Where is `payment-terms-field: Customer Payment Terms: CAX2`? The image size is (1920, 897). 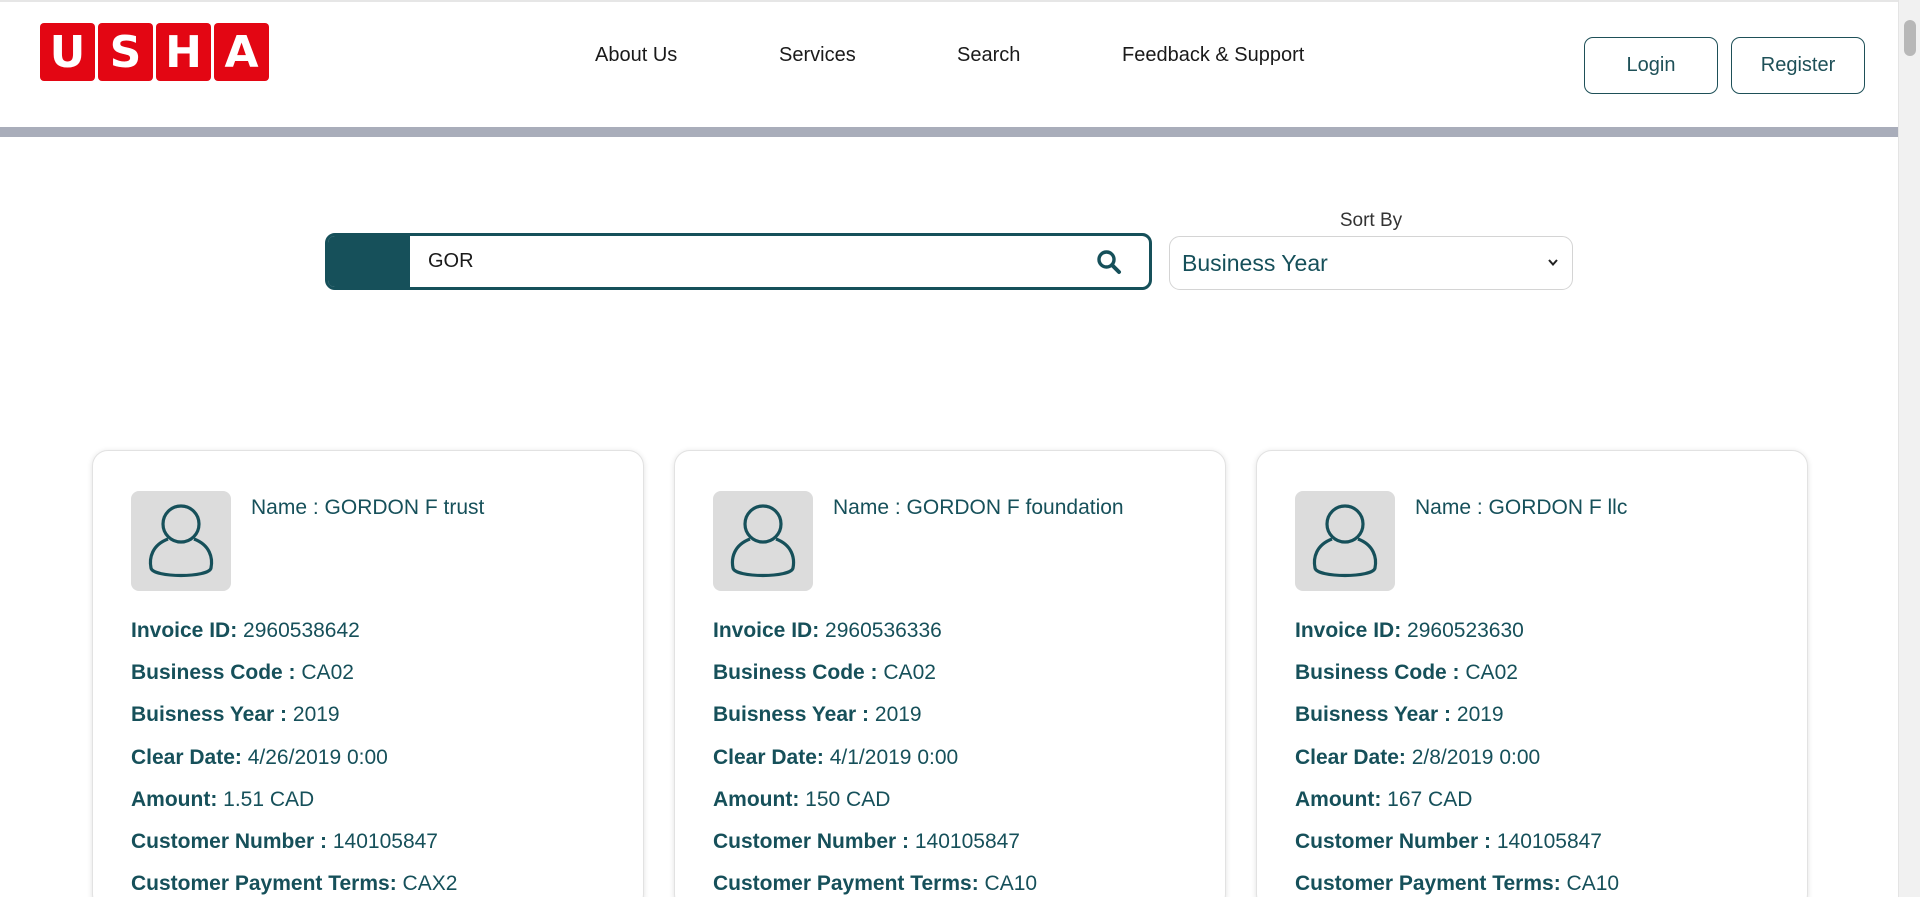
payment-terms-field: Customer Payment Terms: CAX2 is located at coordinates (294, 883).